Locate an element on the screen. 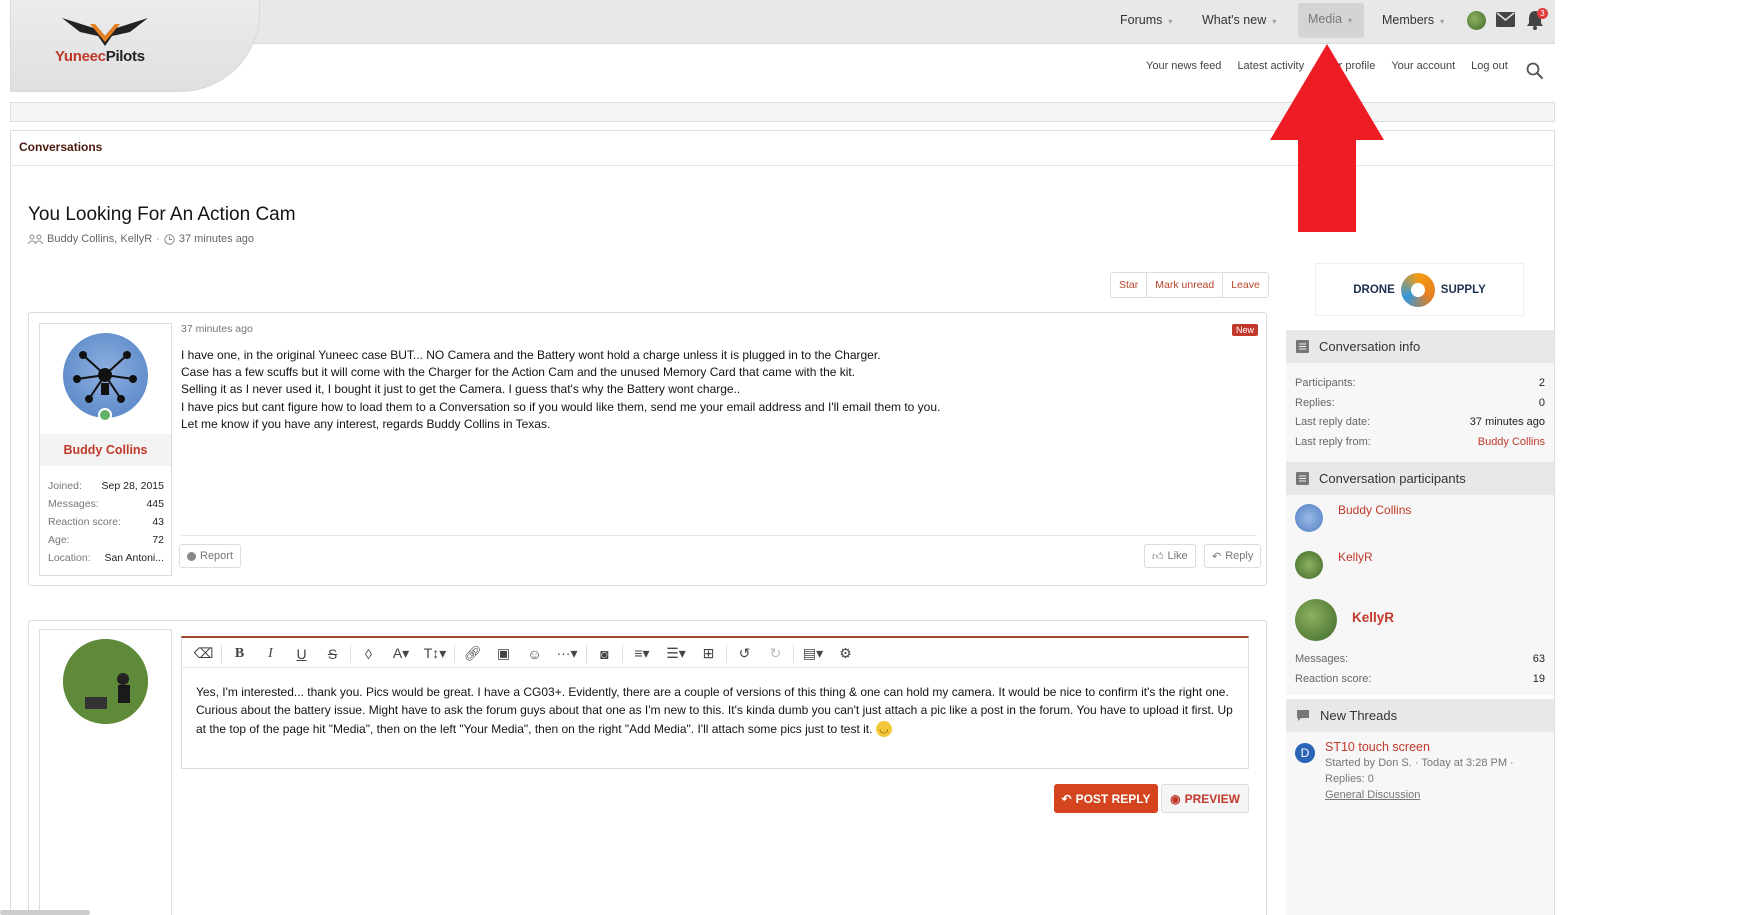 The width and height of the screenshot is (1753, 915). thread-forum-link: General Discussion is located at coordinates (1372, 795).